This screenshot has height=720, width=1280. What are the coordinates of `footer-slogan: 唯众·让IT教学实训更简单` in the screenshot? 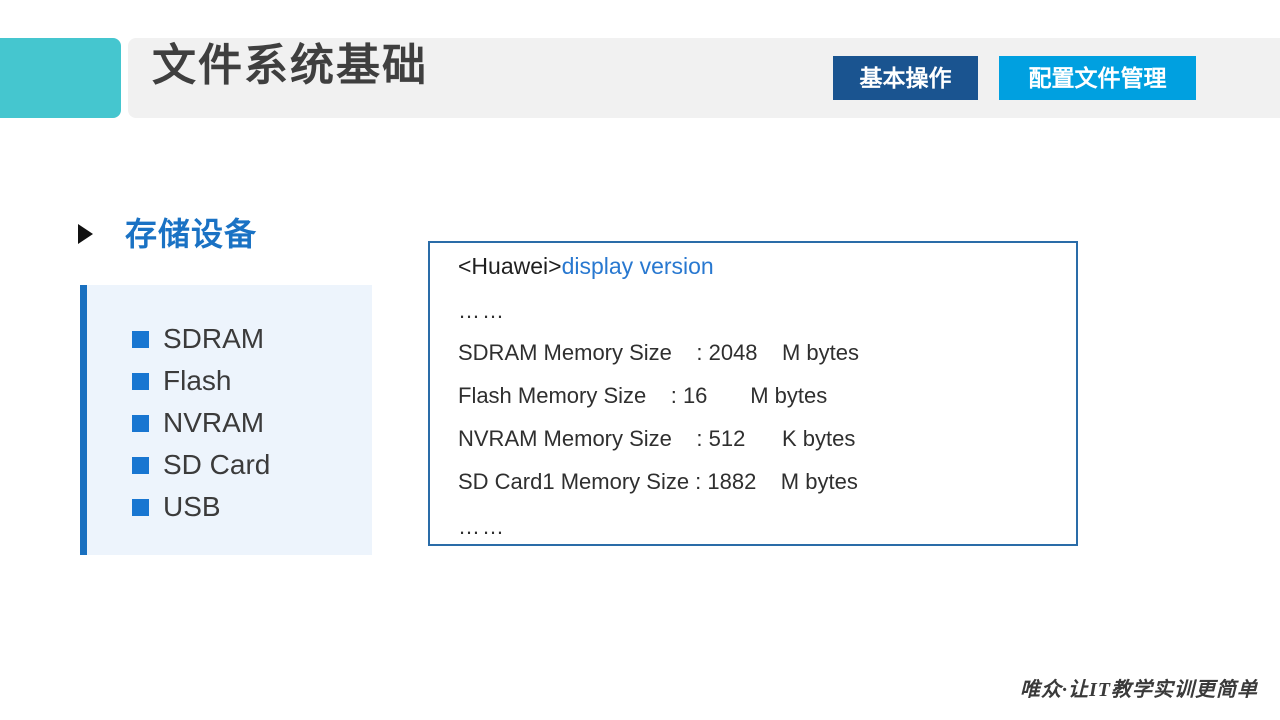 It's located at (1139, 690).